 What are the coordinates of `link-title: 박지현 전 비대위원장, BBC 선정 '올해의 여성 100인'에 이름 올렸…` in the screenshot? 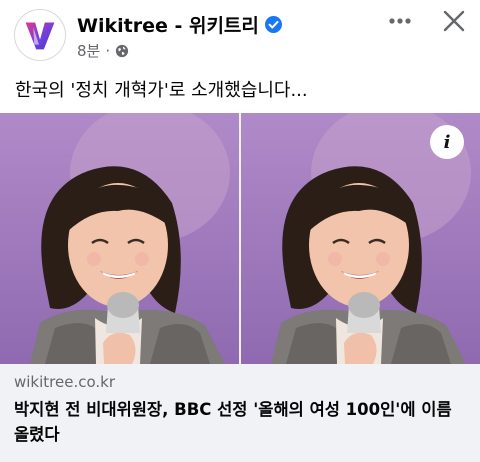 It's located at (242, 422).